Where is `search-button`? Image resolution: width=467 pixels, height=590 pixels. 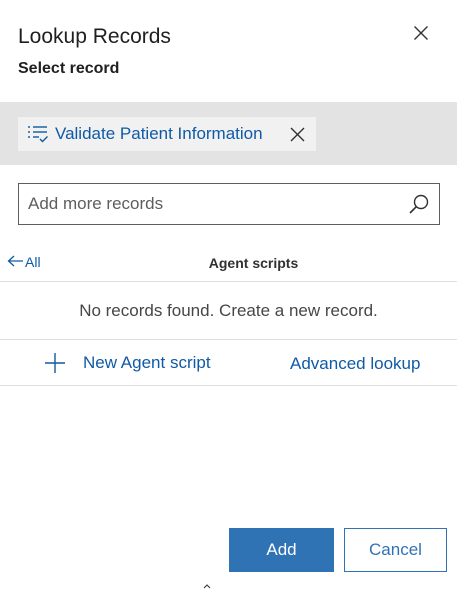
search-button is located at coordinates (419, 204).